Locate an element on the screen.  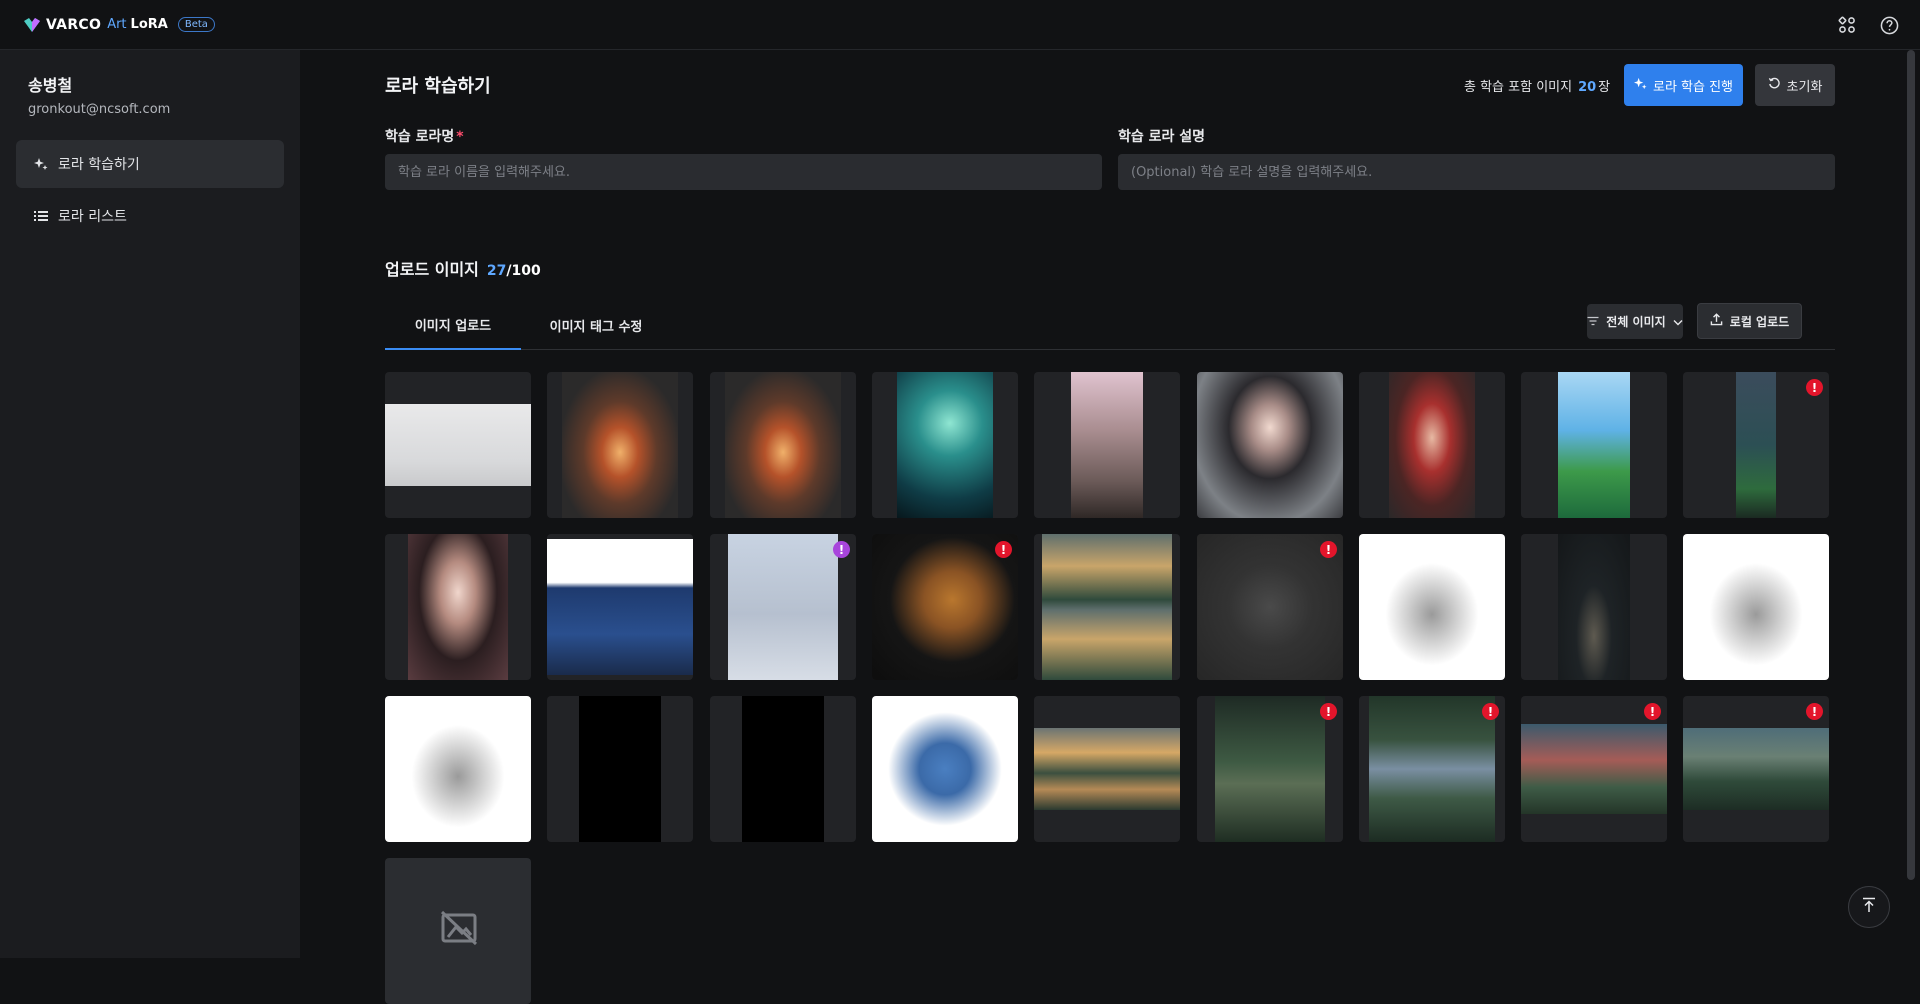
image-tile-brown-bear-character: ! is located at coordinates (945, 607).